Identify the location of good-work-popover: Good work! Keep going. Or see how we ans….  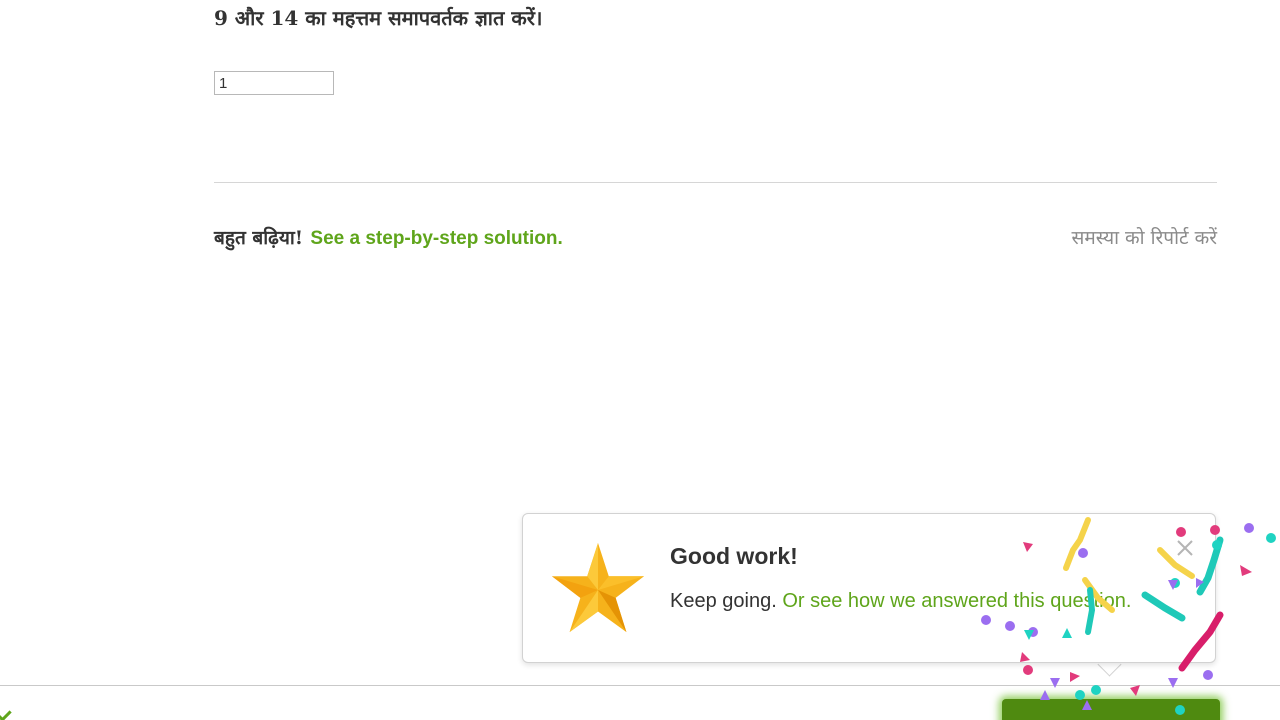
(869, 588).